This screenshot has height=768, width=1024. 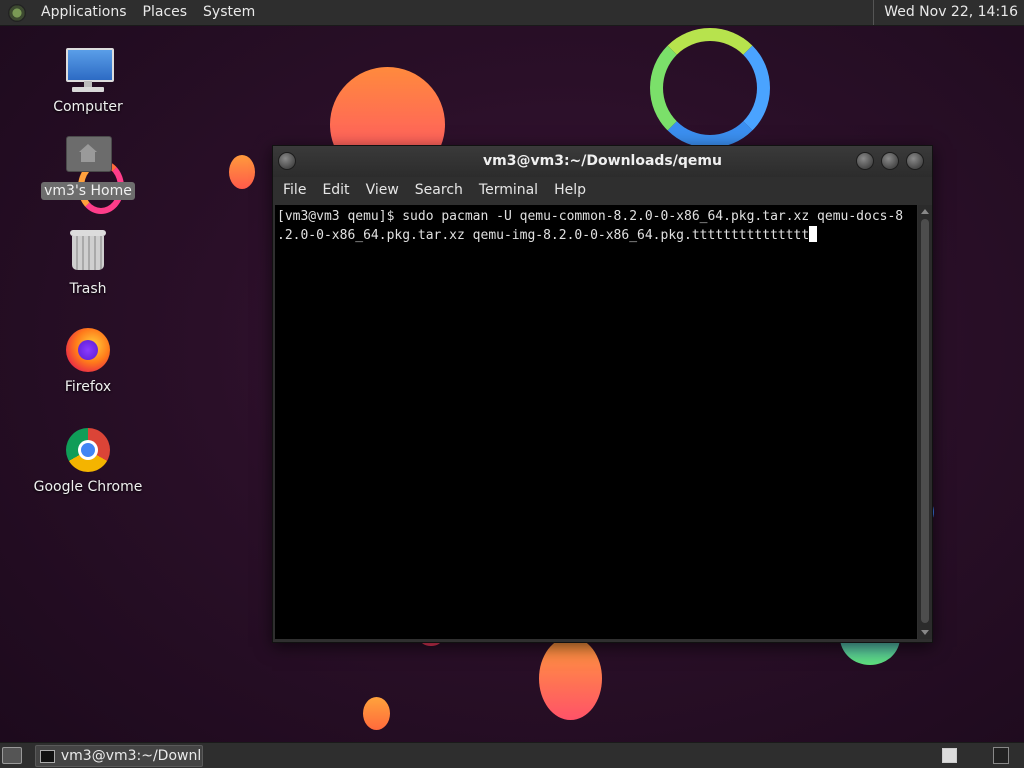 What do you see at coordinates (890, 161) in the screenshot?
I see `maximize-button` at bounding box center [890, 161].